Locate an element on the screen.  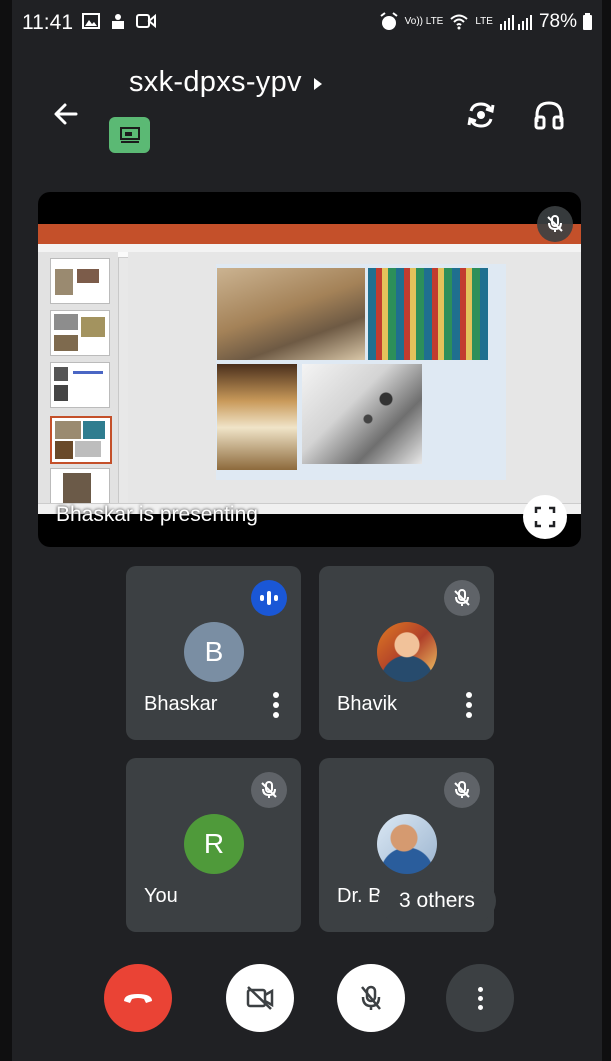
others-label: 3 others is located at coordinates (437, 900).